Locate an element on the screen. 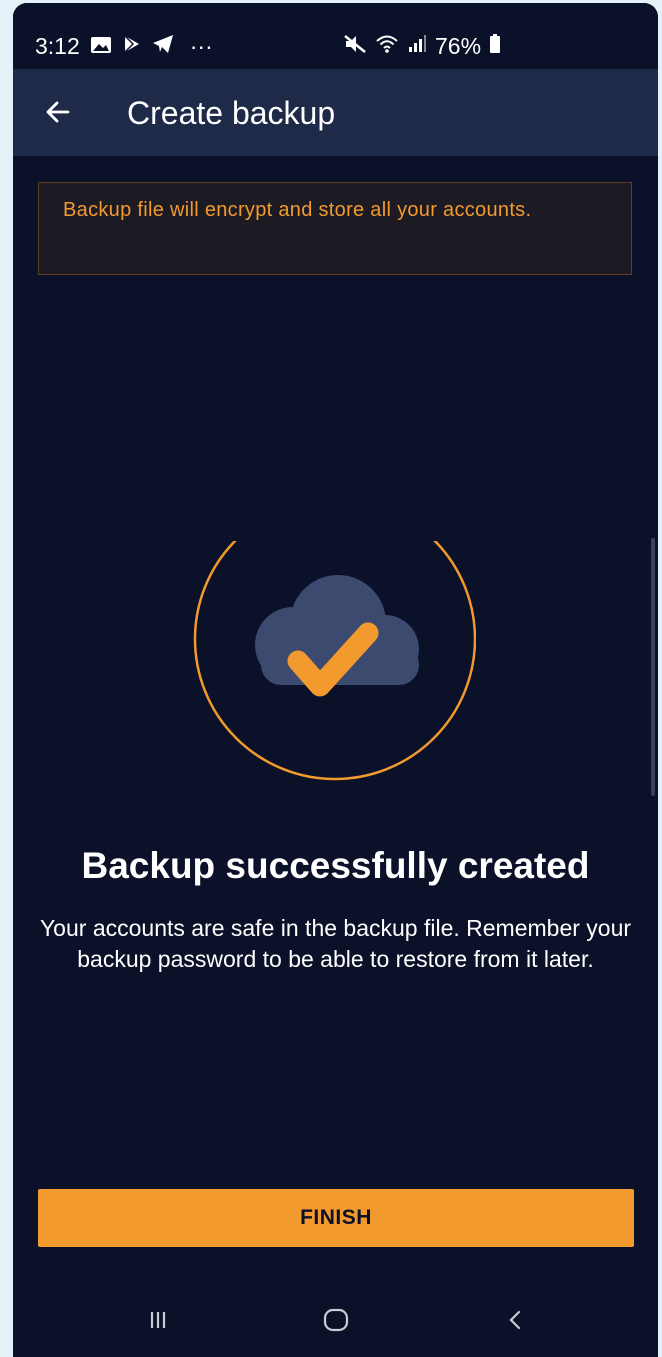 This screenshot has height=1357, width=662. backup-success-illustration is located at coordinates (335, 642).